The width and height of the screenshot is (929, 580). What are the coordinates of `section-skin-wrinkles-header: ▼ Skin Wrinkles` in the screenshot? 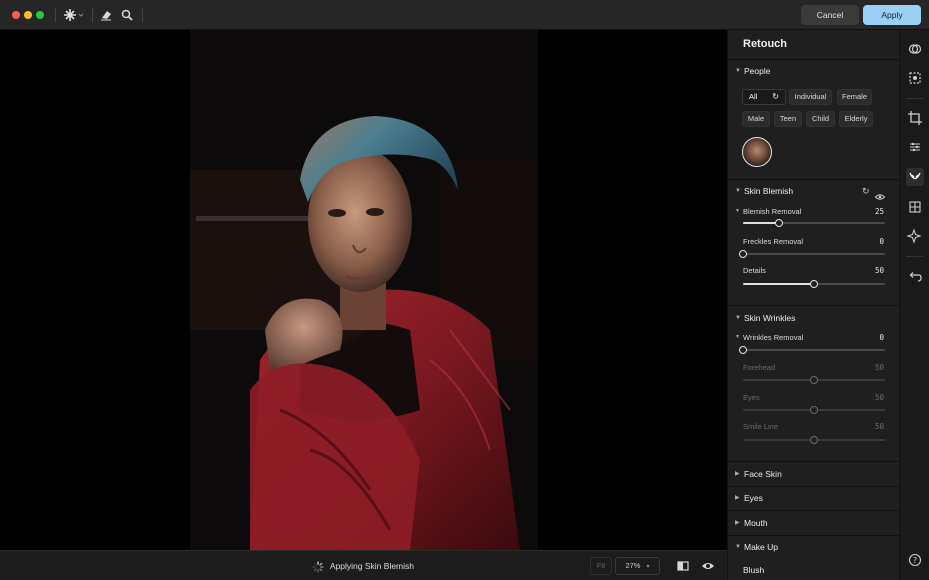 It's located at (813, 318).